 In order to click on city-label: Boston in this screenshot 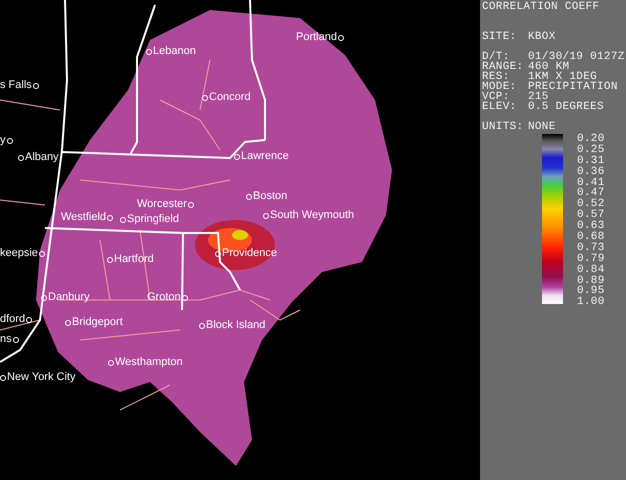, I will do `click(270, 196)`.